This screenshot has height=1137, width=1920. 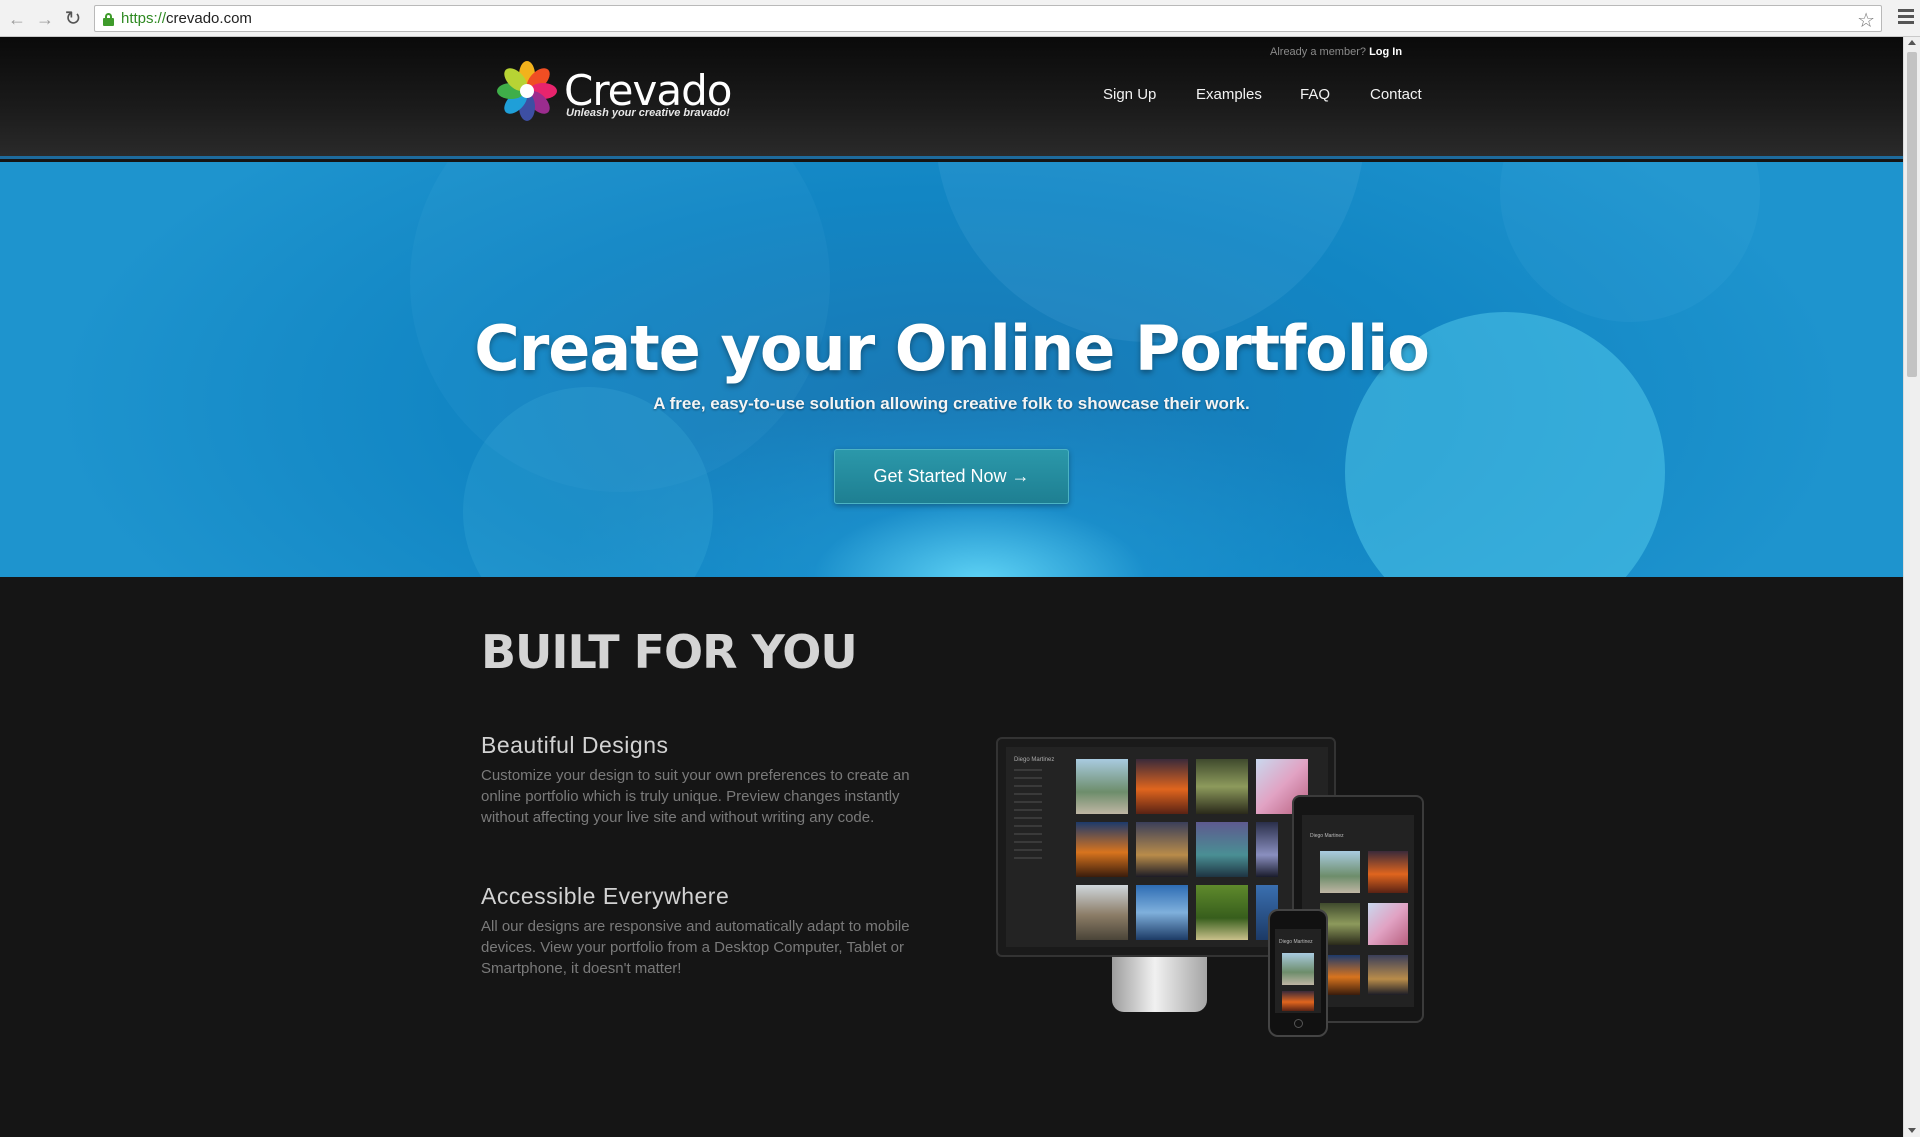 I want to click on nav-faq: FAQ, so click(x=1315, y=94).